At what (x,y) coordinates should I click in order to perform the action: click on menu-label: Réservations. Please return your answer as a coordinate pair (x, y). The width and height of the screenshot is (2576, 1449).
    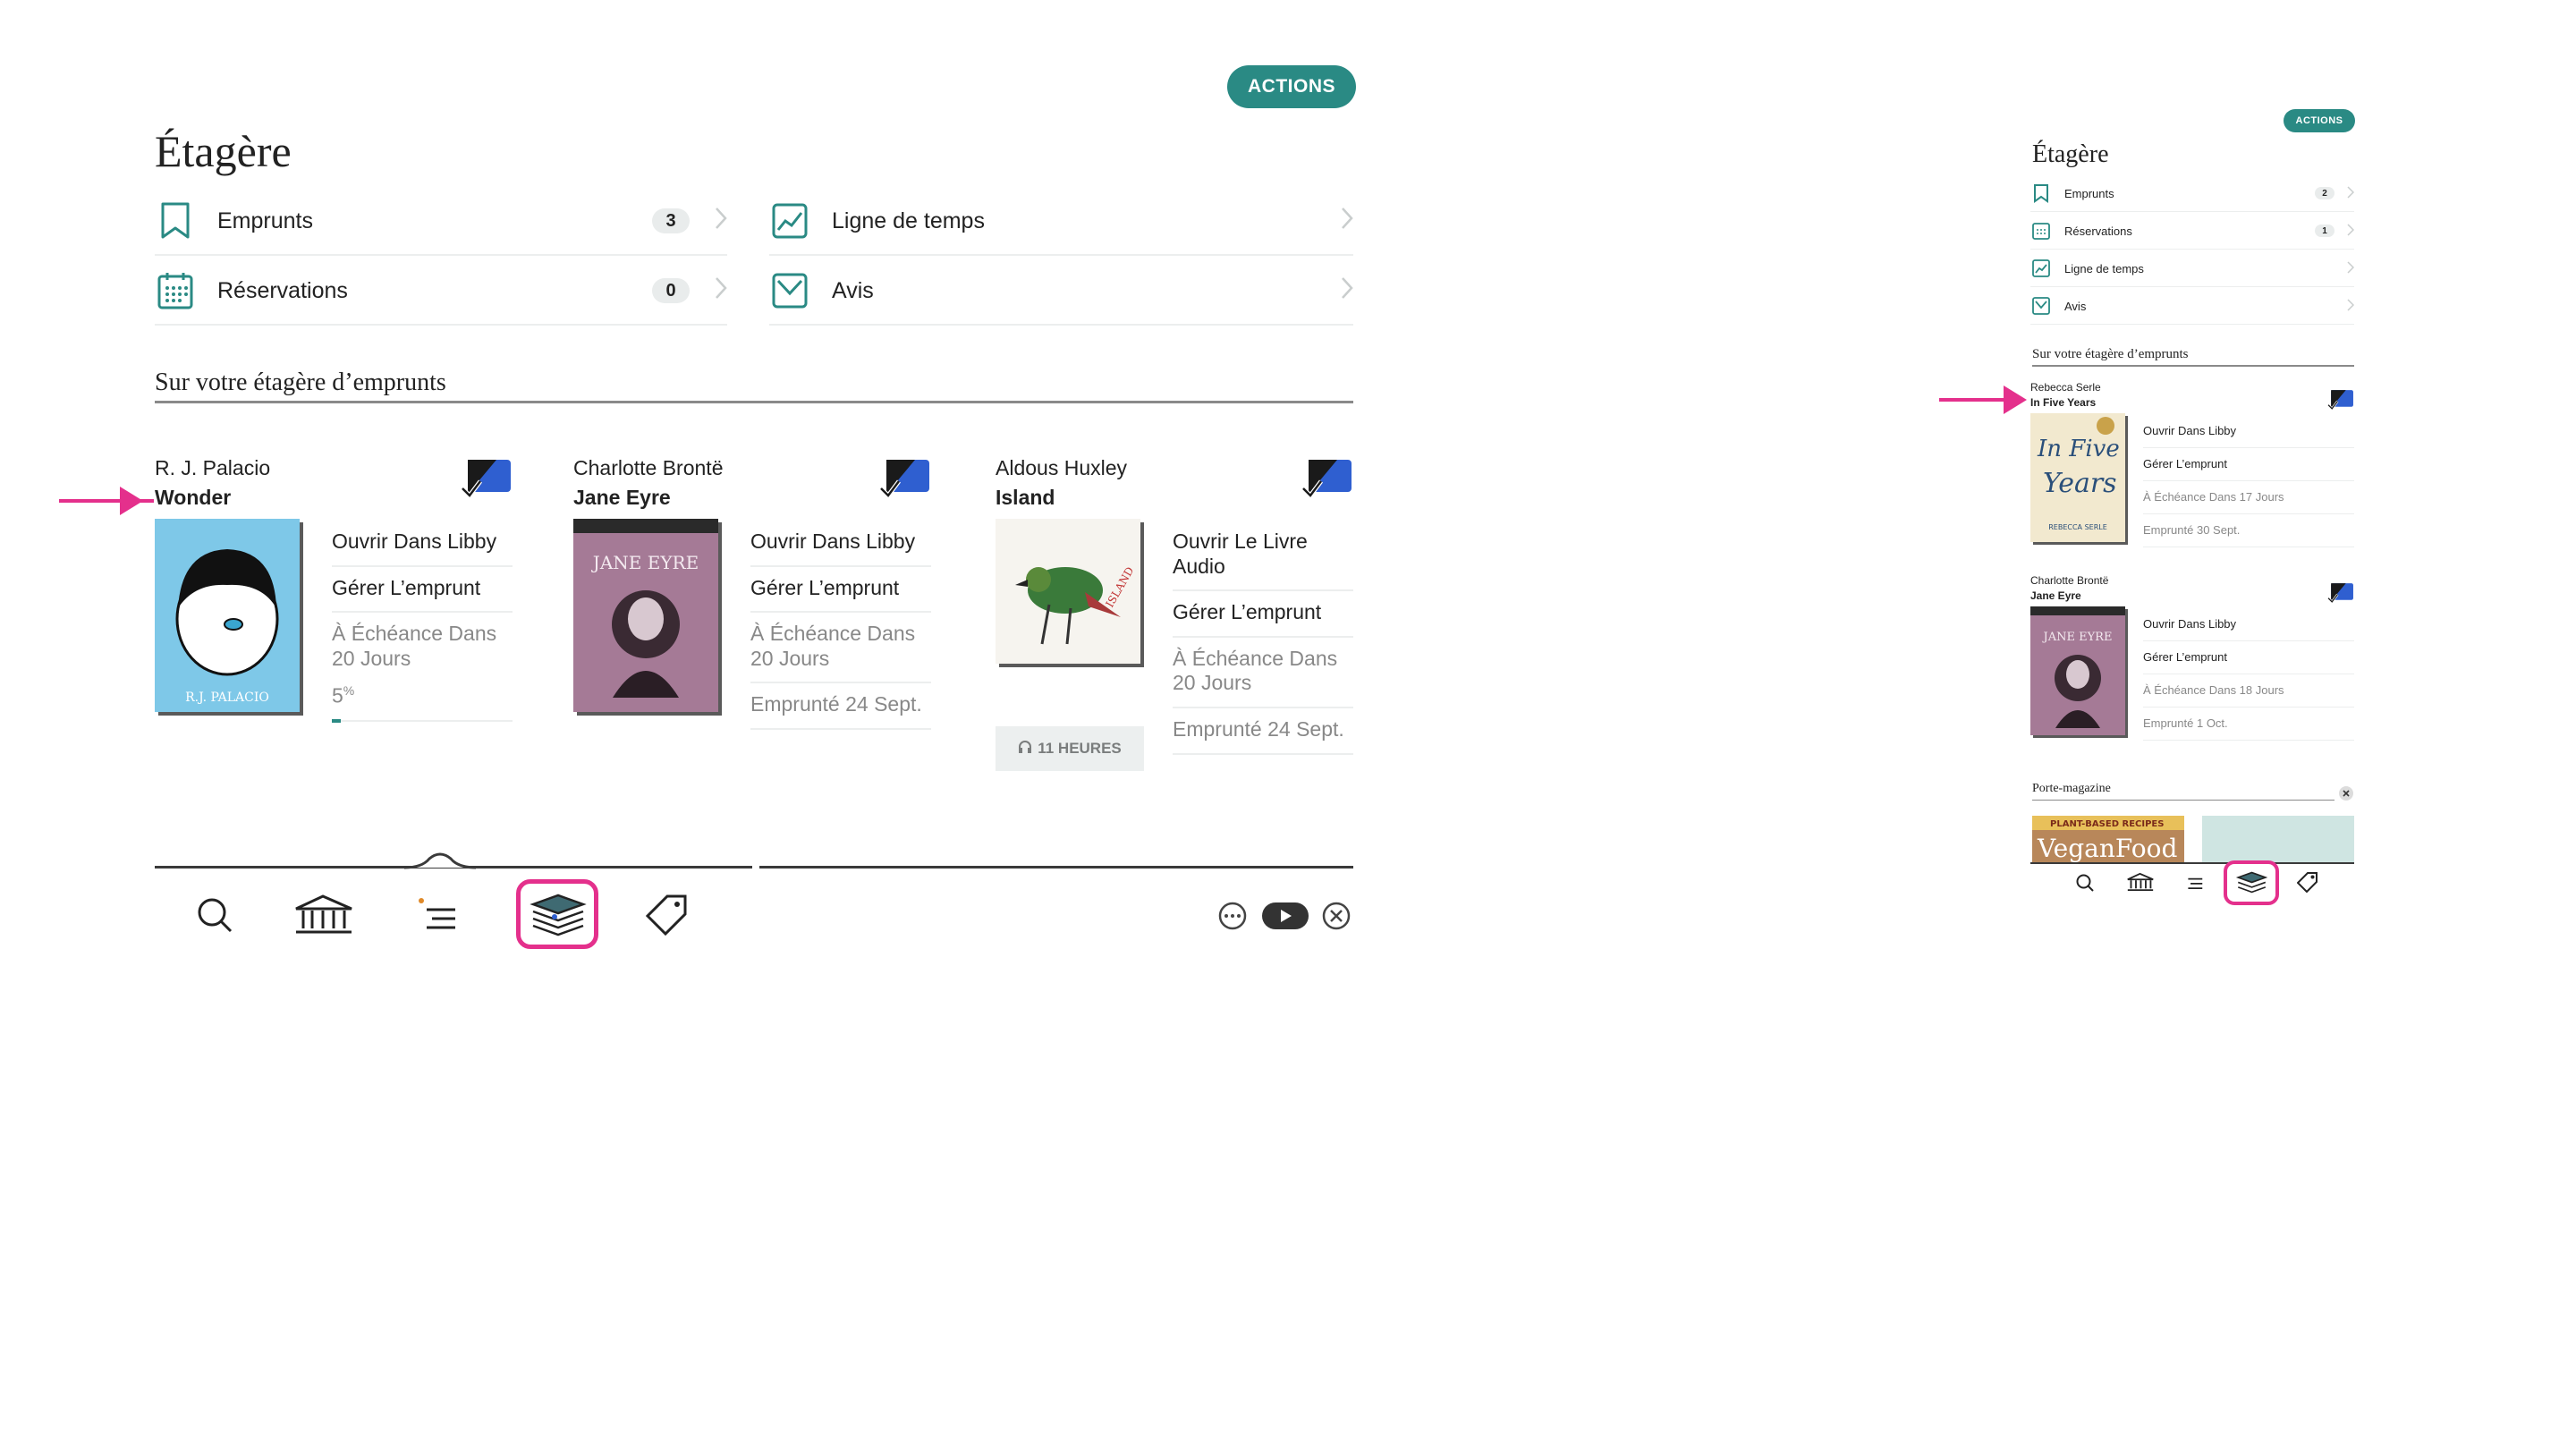
    Looking at the image, I should click on (282, 290).